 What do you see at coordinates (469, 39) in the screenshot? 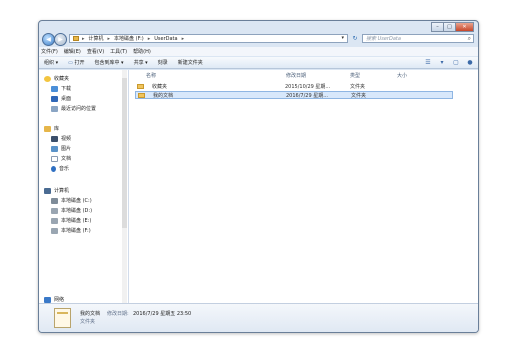
I see `search-icon: ⌕` at bounding box center [469, 39].